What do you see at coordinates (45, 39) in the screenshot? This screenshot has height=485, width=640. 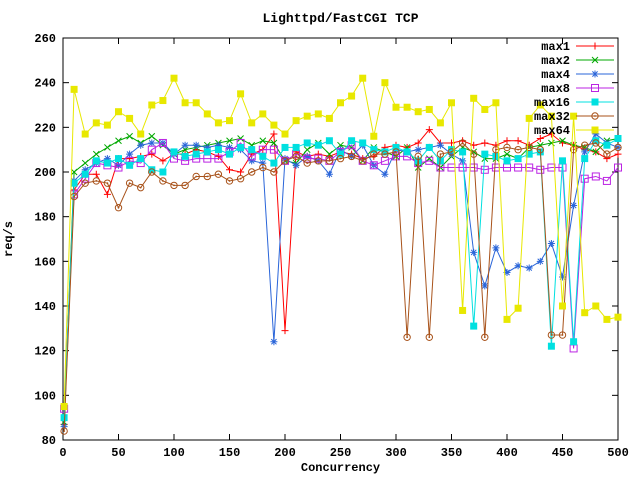 I see `y-tick-label: 260` at bounding box center [45, 39].